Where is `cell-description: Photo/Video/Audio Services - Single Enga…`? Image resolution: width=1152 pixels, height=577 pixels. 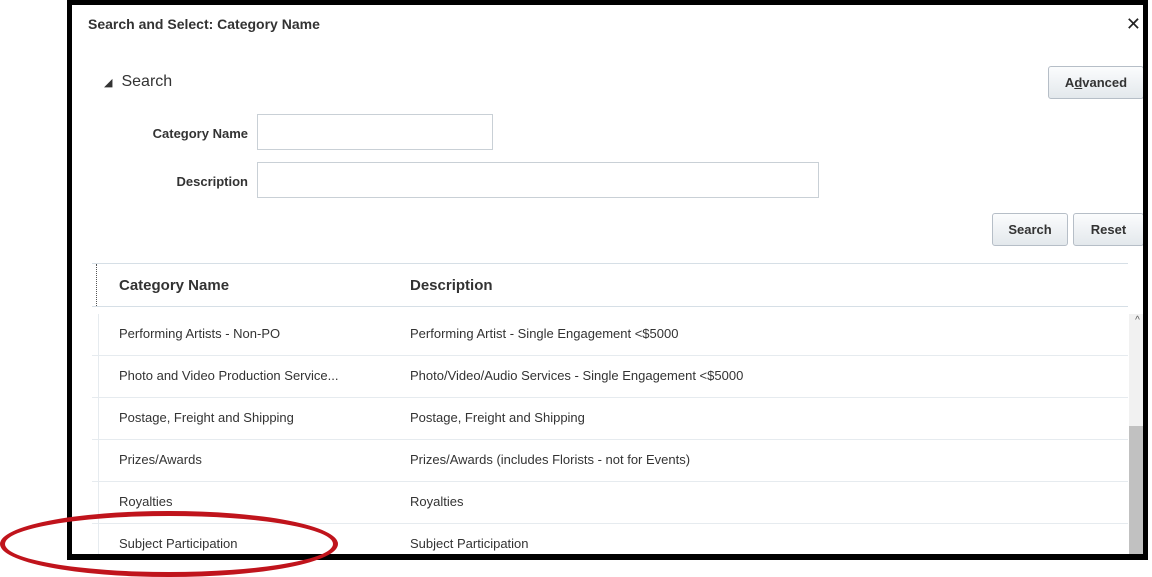
cell-description: Photo/Video/Audio Services - Single Enga… is located at coordinates (577, 375).